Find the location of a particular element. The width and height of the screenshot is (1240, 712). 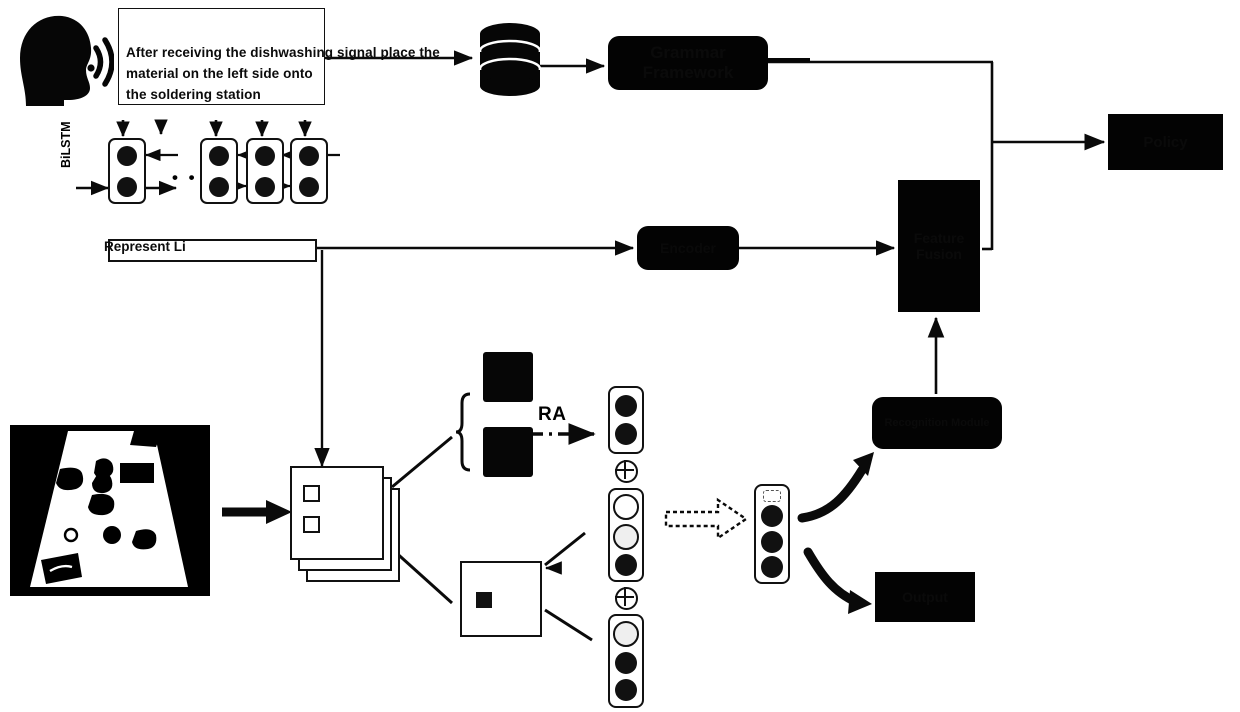

plus-operator-bottom is located at coordinates (626, 598).